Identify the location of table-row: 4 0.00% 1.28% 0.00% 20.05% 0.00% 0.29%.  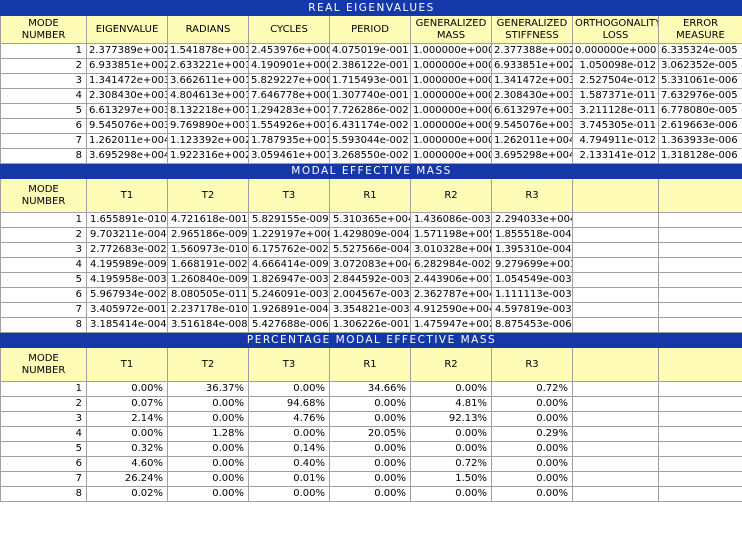
(371, 434).